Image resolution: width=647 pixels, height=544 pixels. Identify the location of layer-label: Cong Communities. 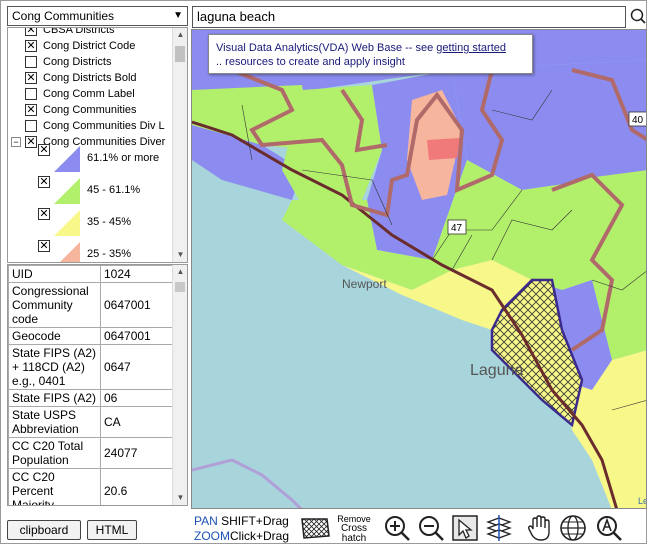
(90, 110).